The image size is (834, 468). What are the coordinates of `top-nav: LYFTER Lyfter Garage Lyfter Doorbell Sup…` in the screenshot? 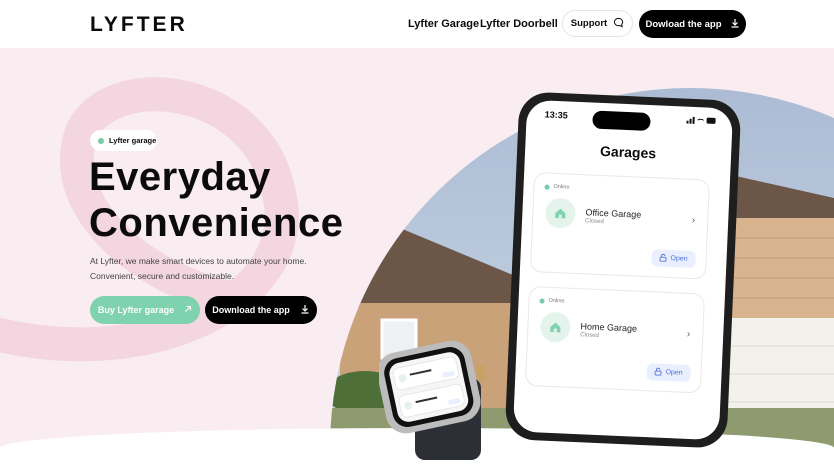 It's located at (417, 24).